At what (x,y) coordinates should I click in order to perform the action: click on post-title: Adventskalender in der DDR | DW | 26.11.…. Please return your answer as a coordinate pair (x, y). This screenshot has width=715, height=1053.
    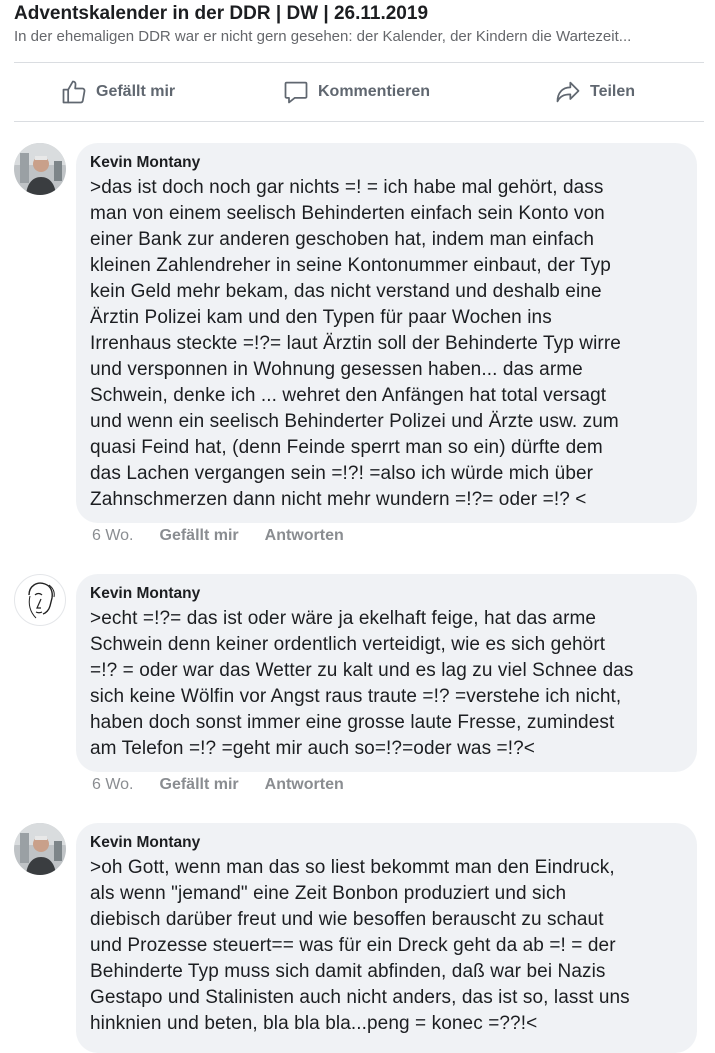
    Looking at the image, I should click on (221, 14).